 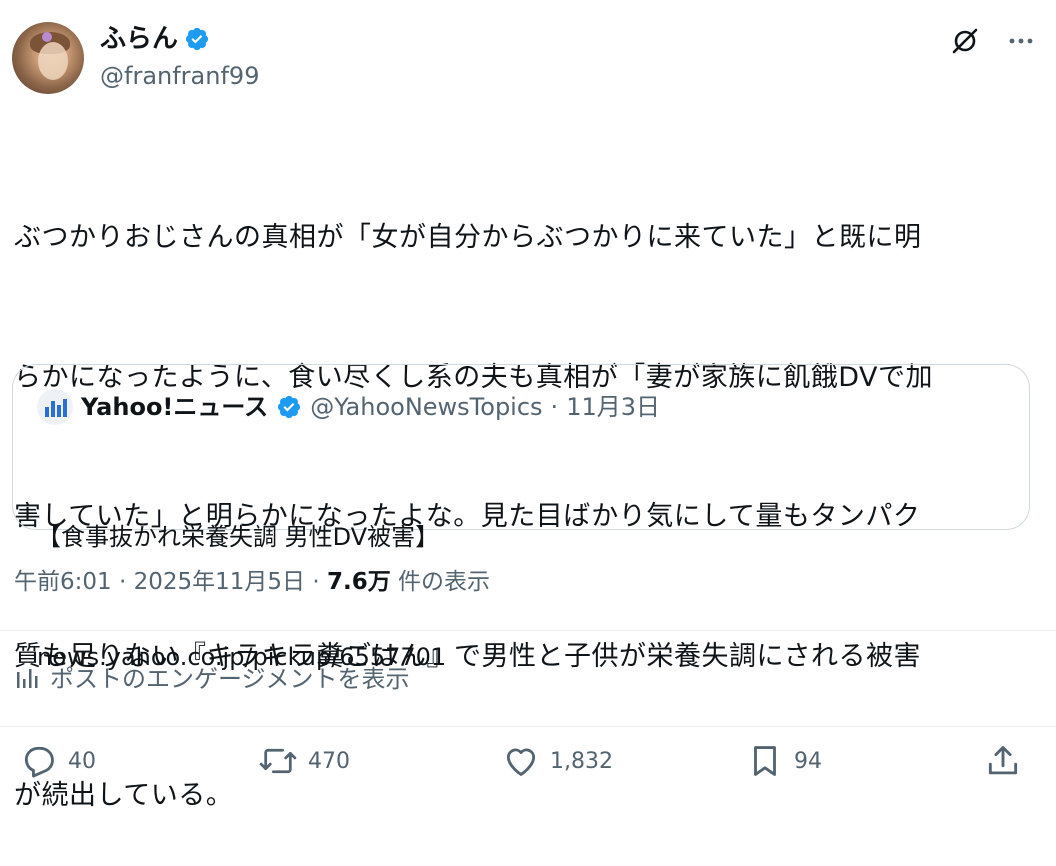 I want to click on repost-button: 470, so click(x=304, y=761).